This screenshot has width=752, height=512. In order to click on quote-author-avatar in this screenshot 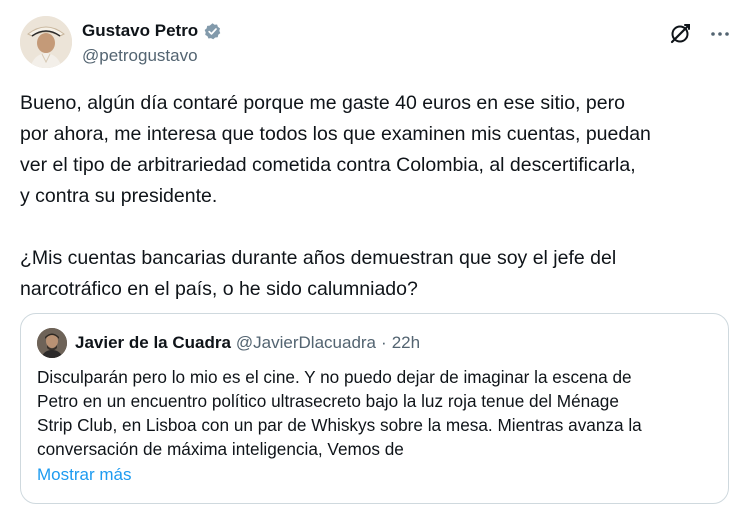, I will do `click(52, 343)`.